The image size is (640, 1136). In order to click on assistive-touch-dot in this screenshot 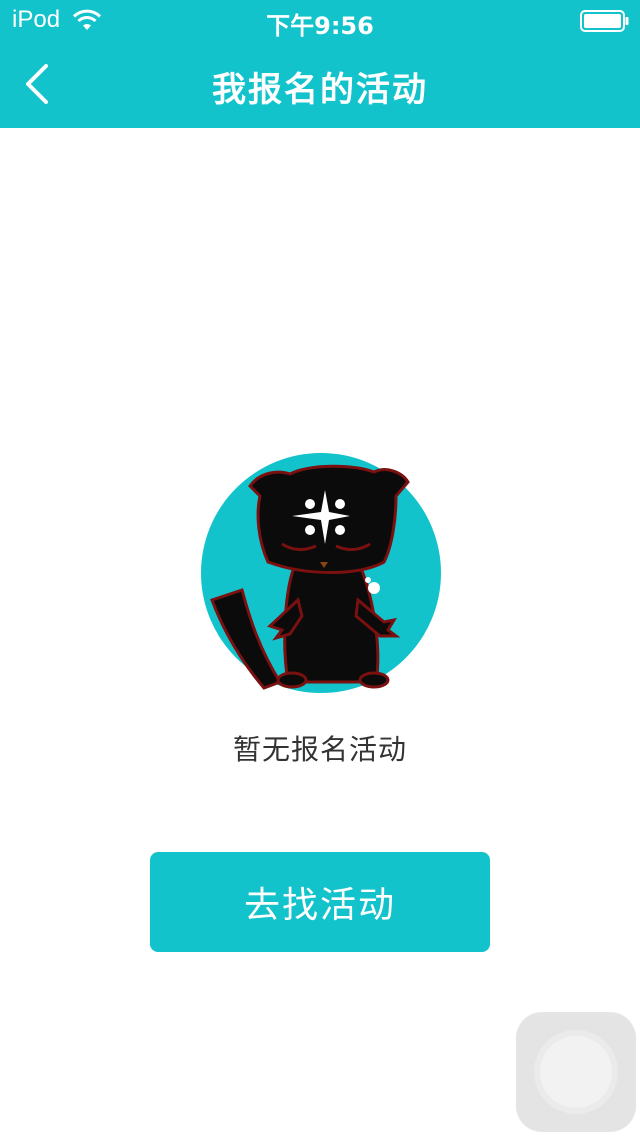, I will do `click(576, 1072)`.